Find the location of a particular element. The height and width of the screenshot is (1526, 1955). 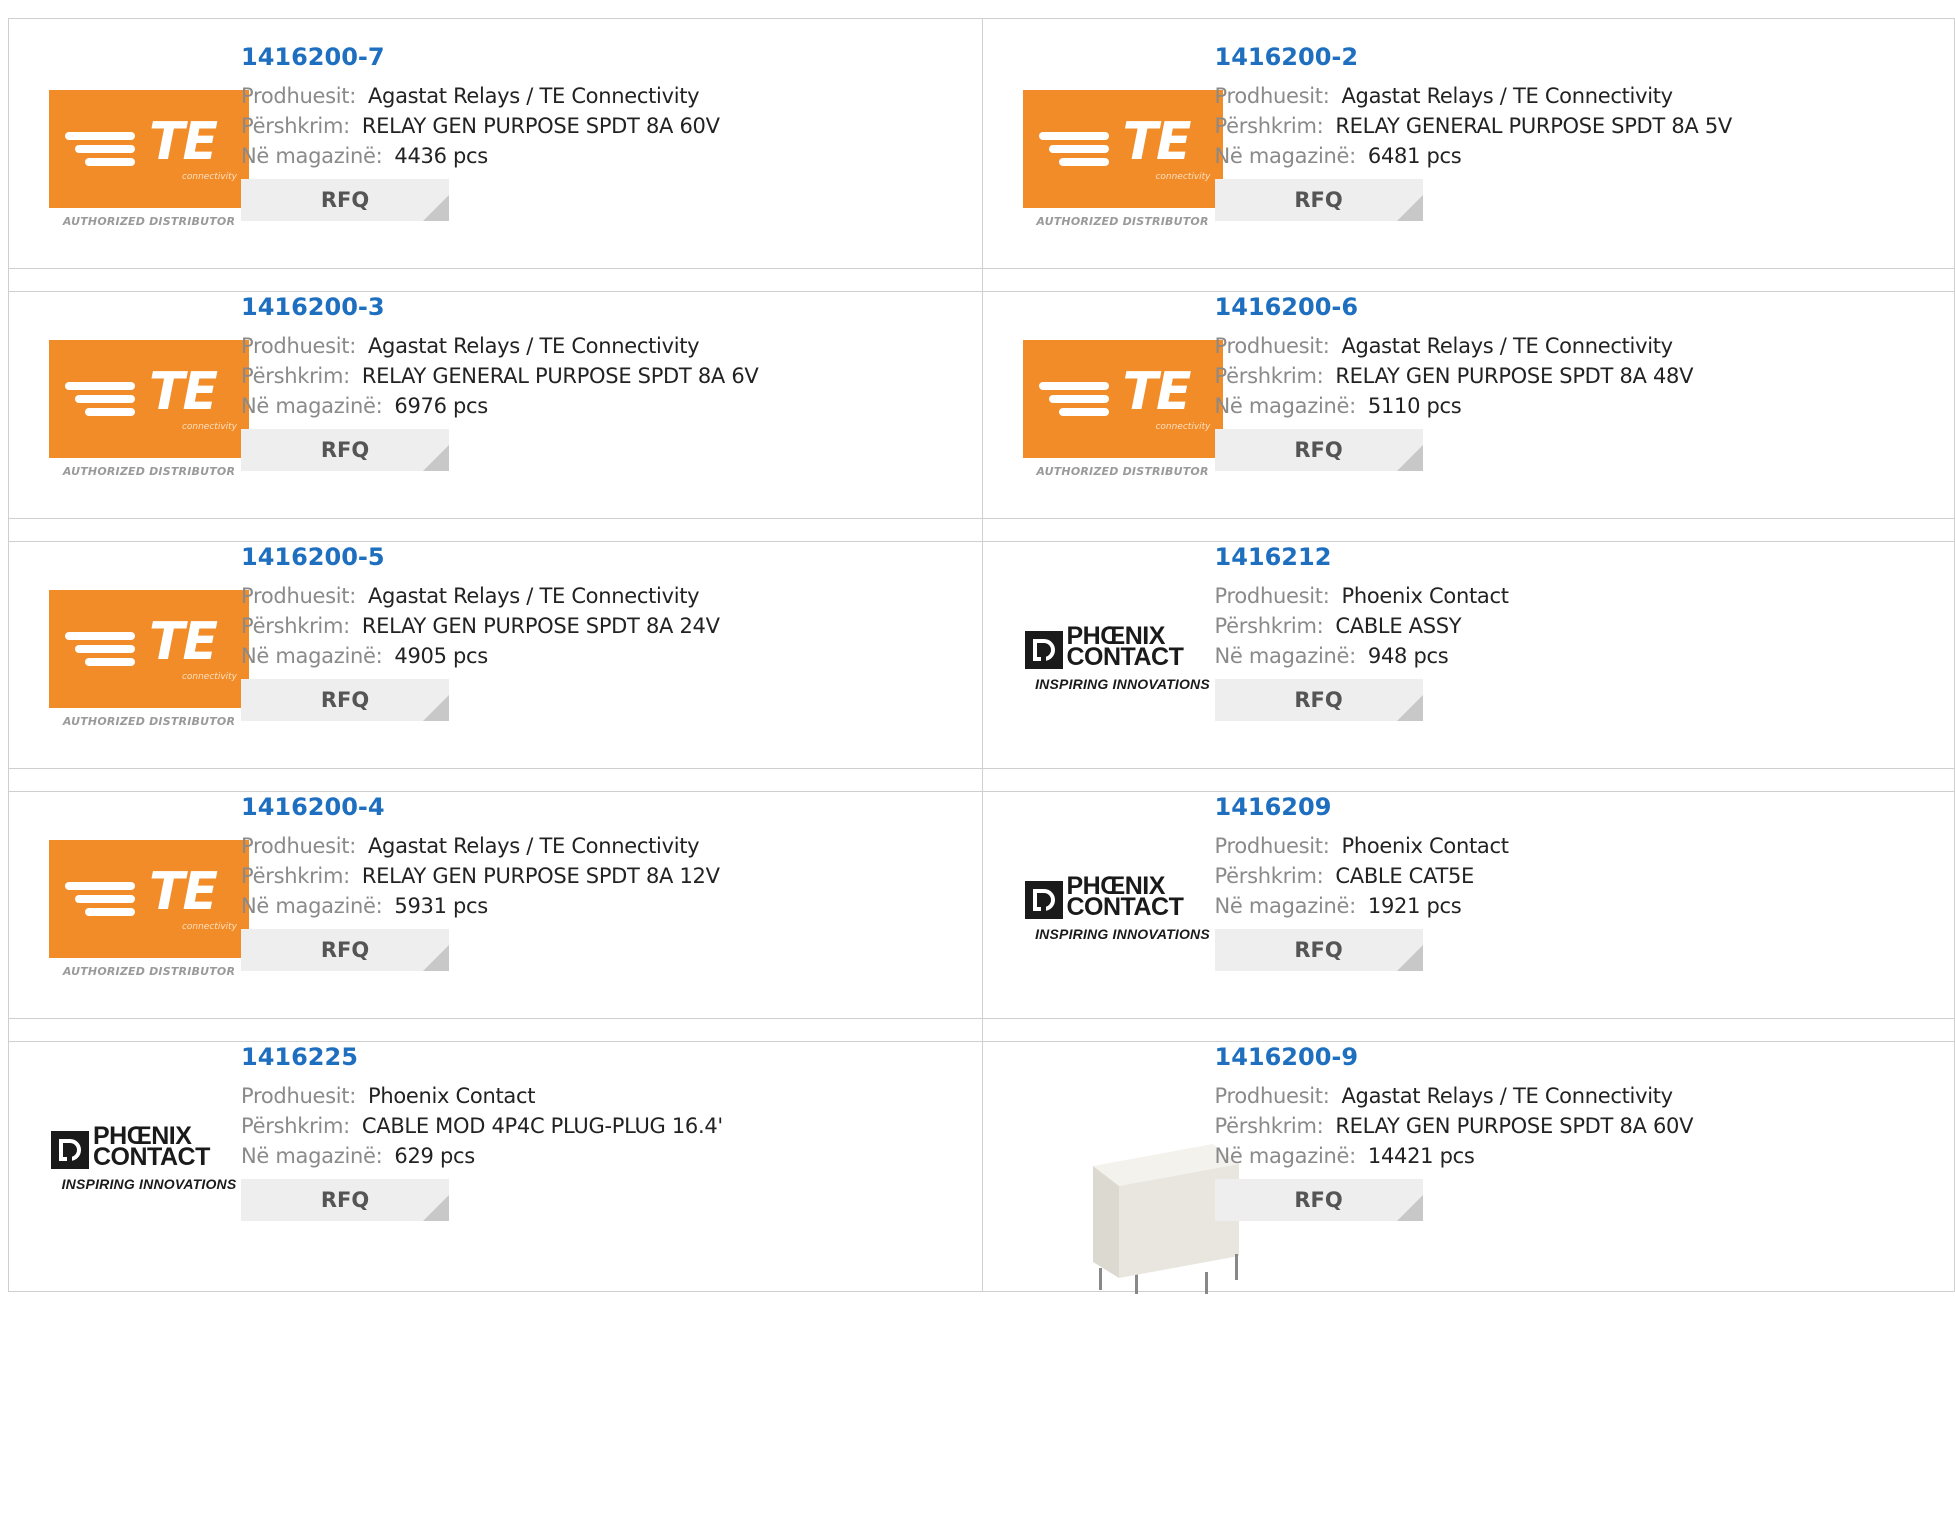

part-number-link: 1416212 is located at coordinates (1273, 557).